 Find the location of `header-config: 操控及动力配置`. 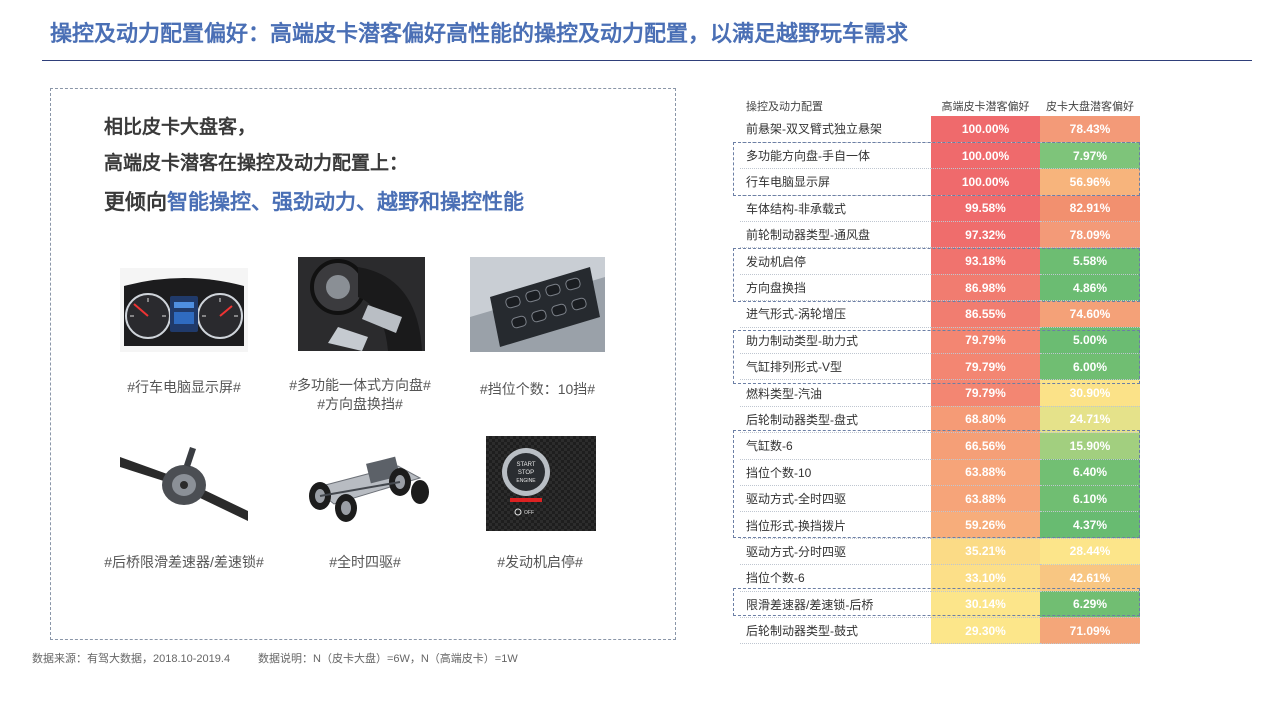

header-config: 操控及动力配置 is located at coordinates (784, 107).